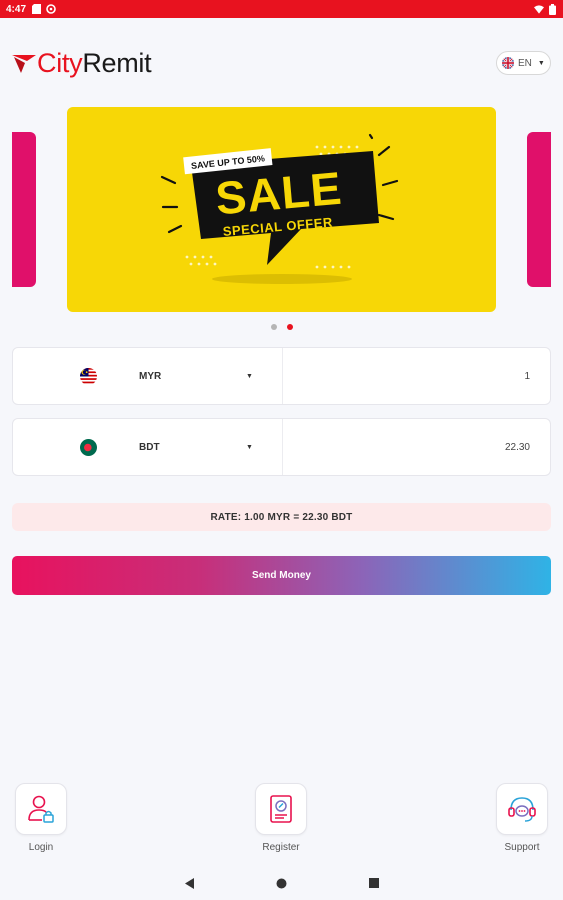 This screenshot has height=900, width=563. I want to click on receive-amount-field: 22.30, so click(416, 447).